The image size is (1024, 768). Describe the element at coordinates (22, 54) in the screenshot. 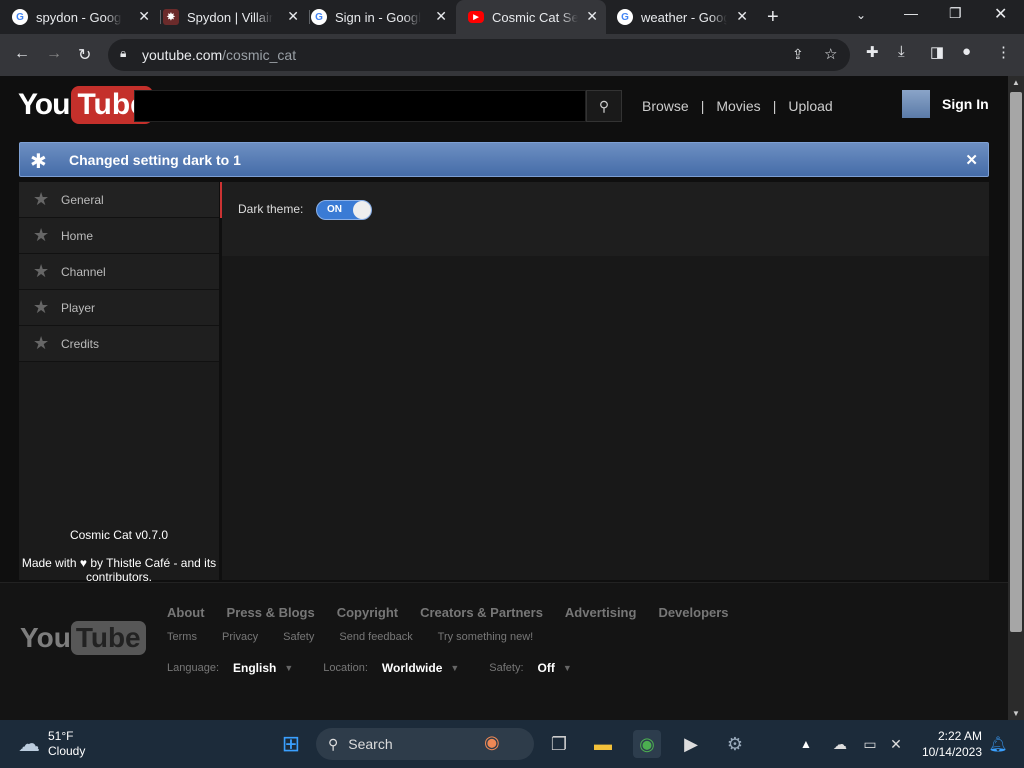

I see `back-icon: ←` at that location.